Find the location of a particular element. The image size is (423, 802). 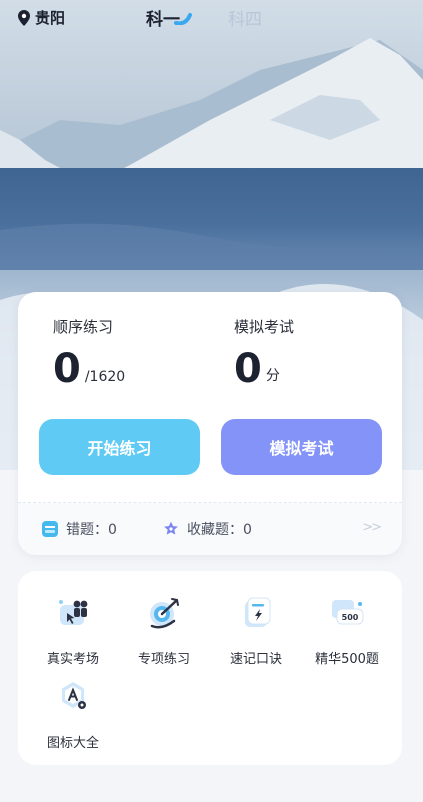

grid-item-essential-500: 500 精华500题 is located at coordinates (347, 631).